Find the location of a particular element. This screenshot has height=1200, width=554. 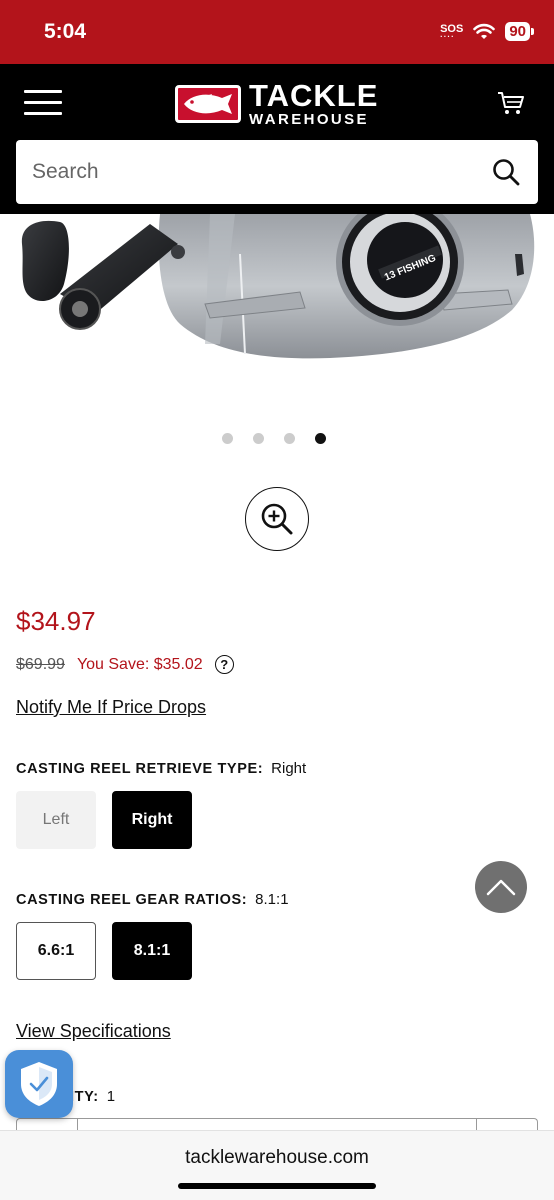

zoom-in-icon is located at coordinates (277, 519).